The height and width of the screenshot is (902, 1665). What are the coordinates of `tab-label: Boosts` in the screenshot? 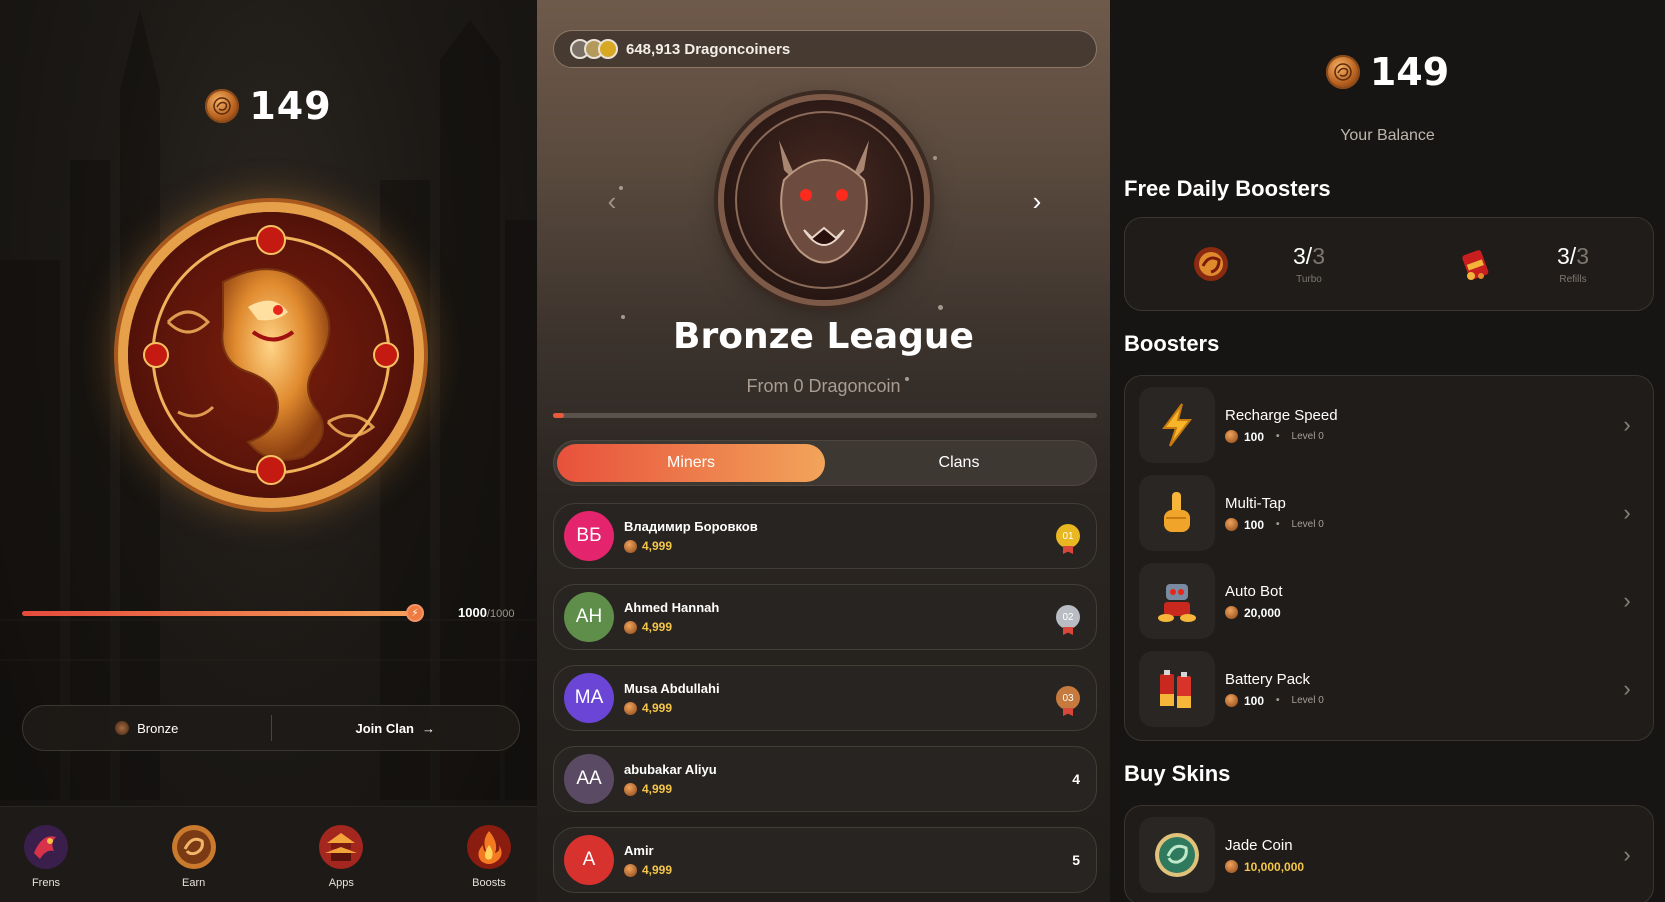 It's located at (489, 883).